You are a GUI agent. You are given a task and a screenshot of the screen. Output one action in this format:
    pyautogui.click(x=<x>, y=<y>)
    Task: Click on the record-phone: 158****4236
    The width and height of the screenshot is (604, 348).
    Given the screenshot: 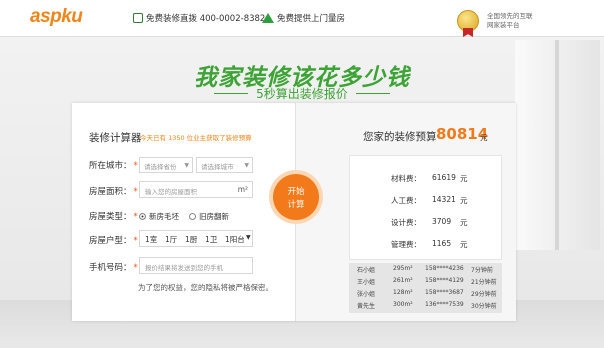 What is the action you would take?
    pyautogui.click(x=444, y=268)
    